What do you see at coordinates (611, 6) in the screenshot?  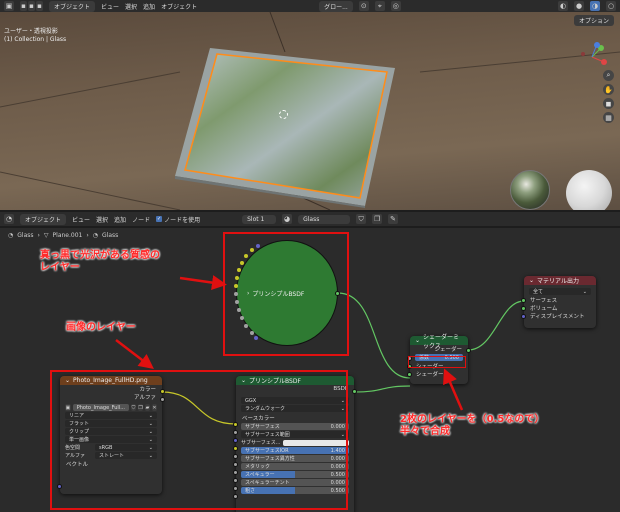 I see `shading-rendered-icon: ○` at bounding box center [611, 6].